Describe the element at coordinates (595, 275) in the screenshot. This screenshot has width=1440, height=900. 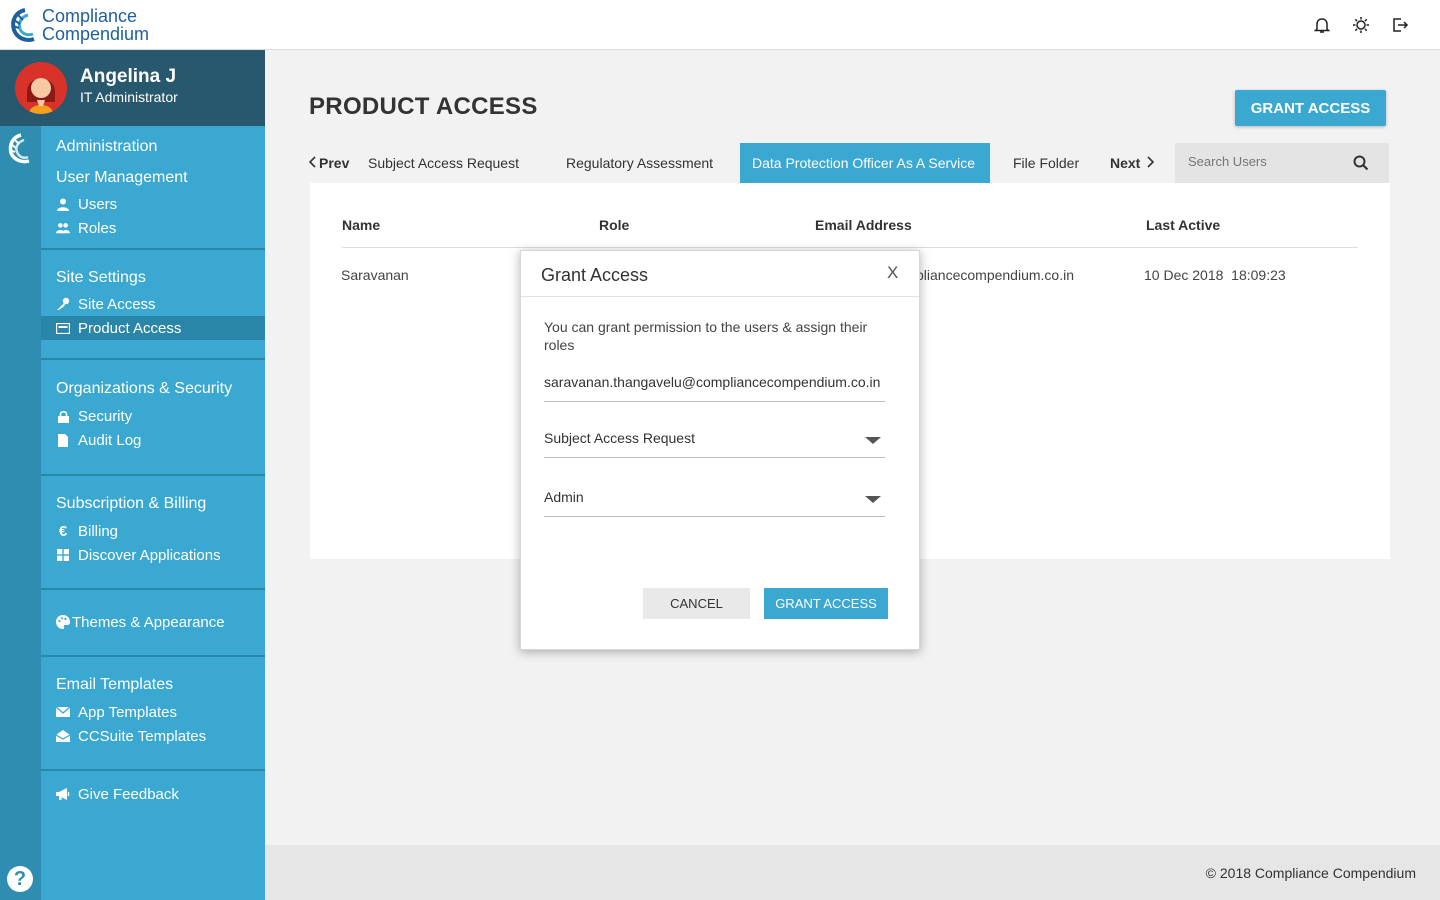
I see `dialog-title: Grant Access` at that location.